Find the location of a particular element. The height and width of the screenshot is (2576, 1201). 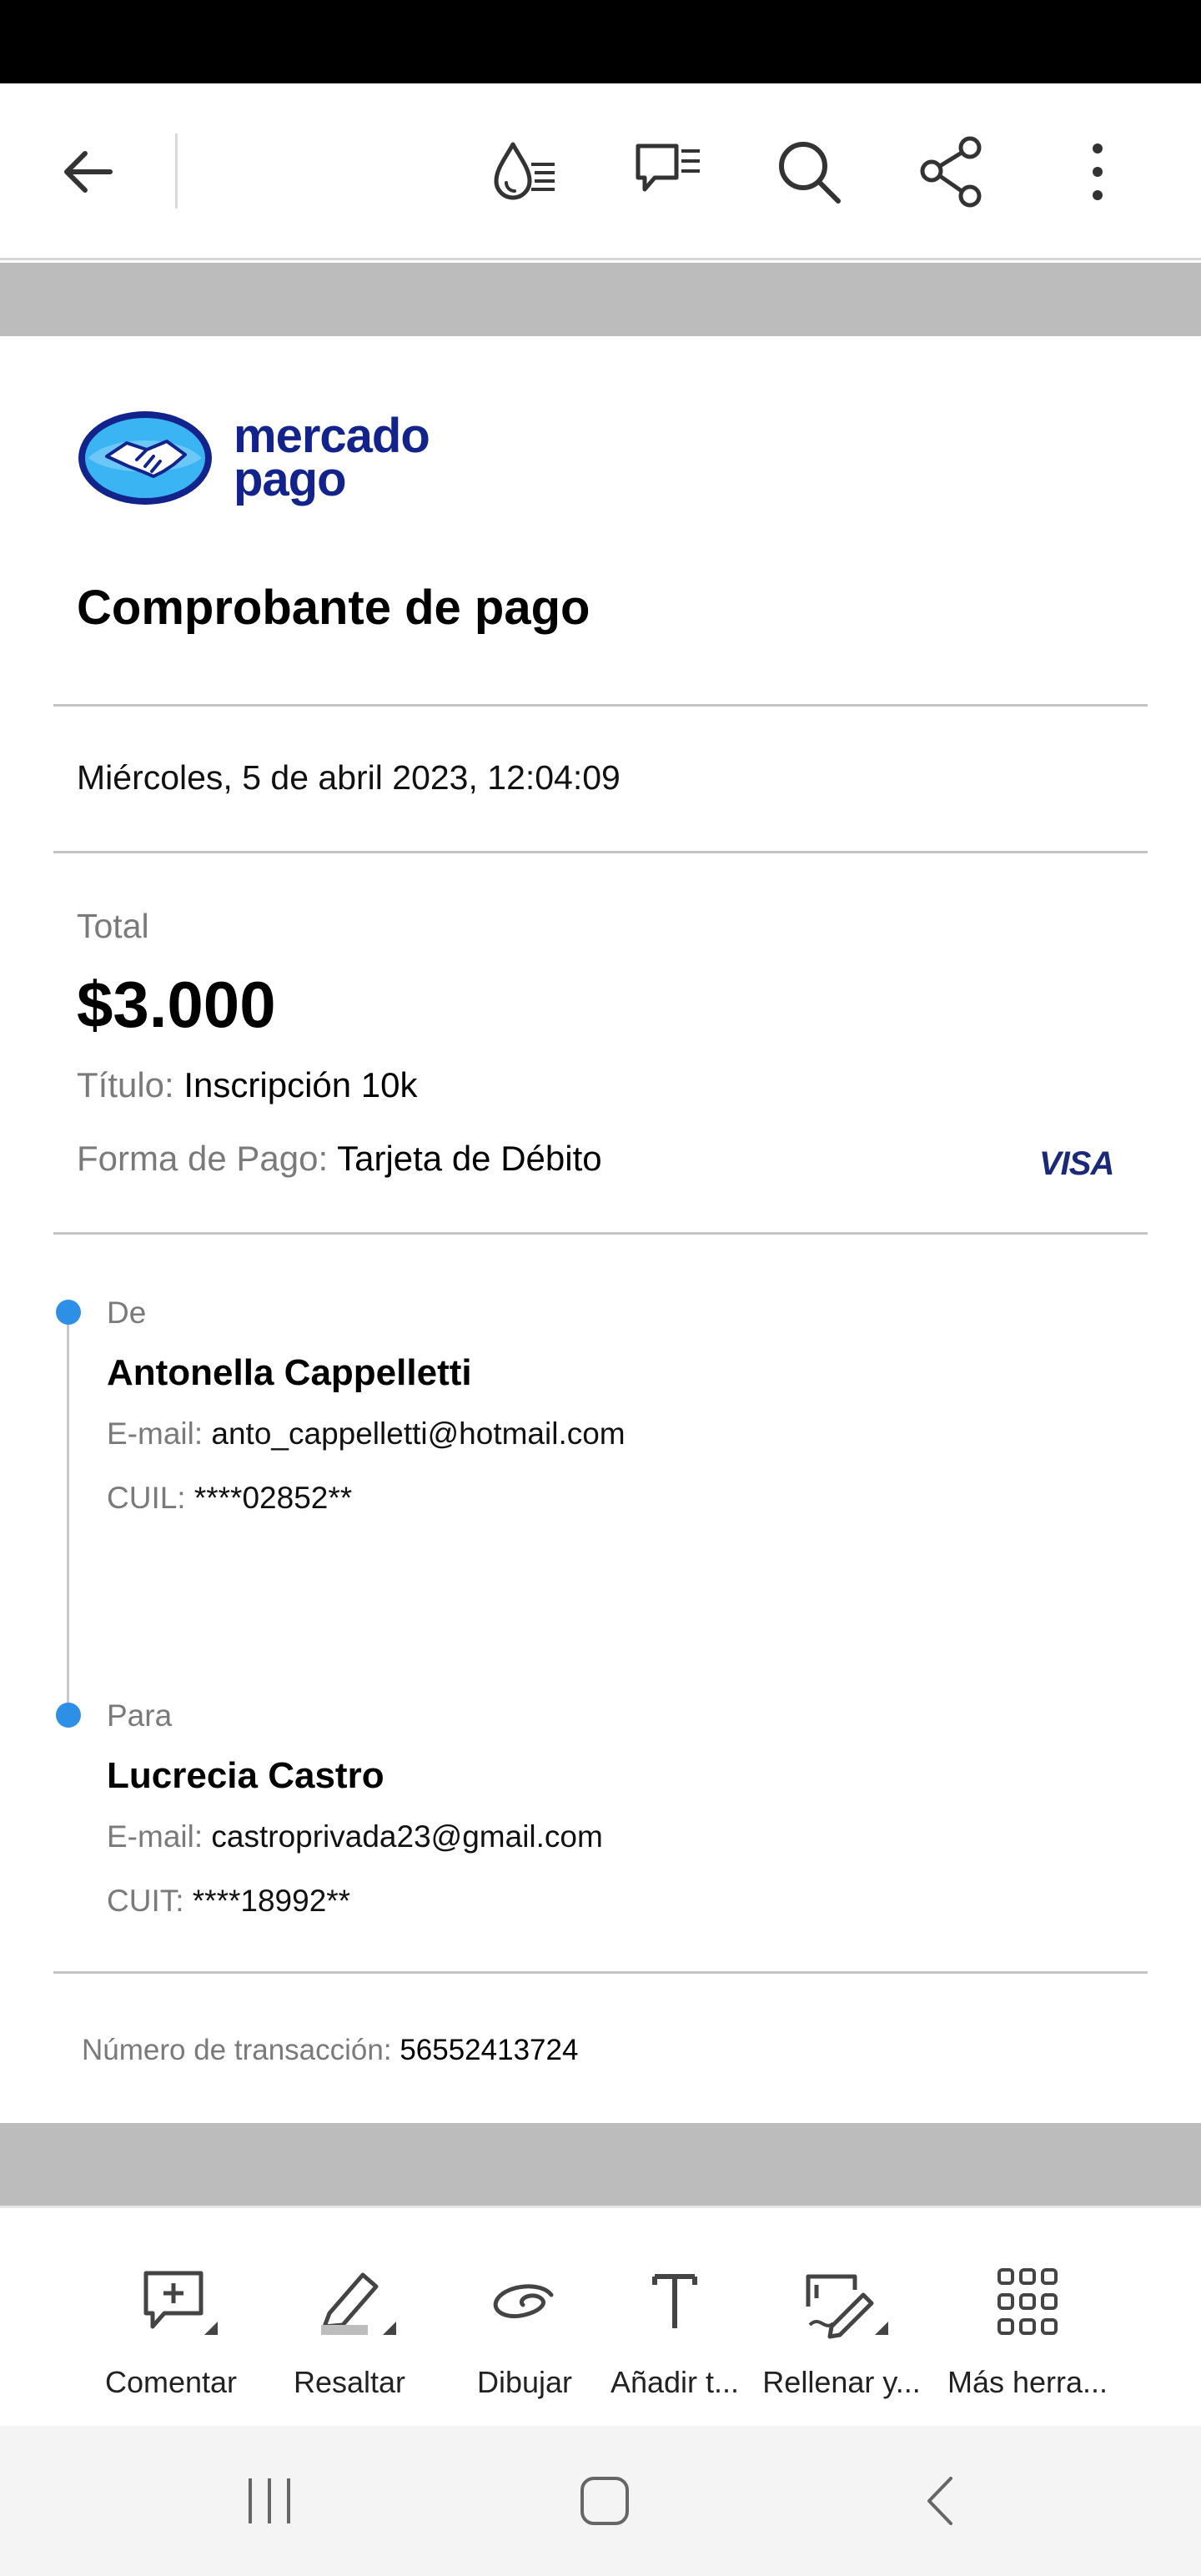

share-icon is located at coordinates (951, 172).